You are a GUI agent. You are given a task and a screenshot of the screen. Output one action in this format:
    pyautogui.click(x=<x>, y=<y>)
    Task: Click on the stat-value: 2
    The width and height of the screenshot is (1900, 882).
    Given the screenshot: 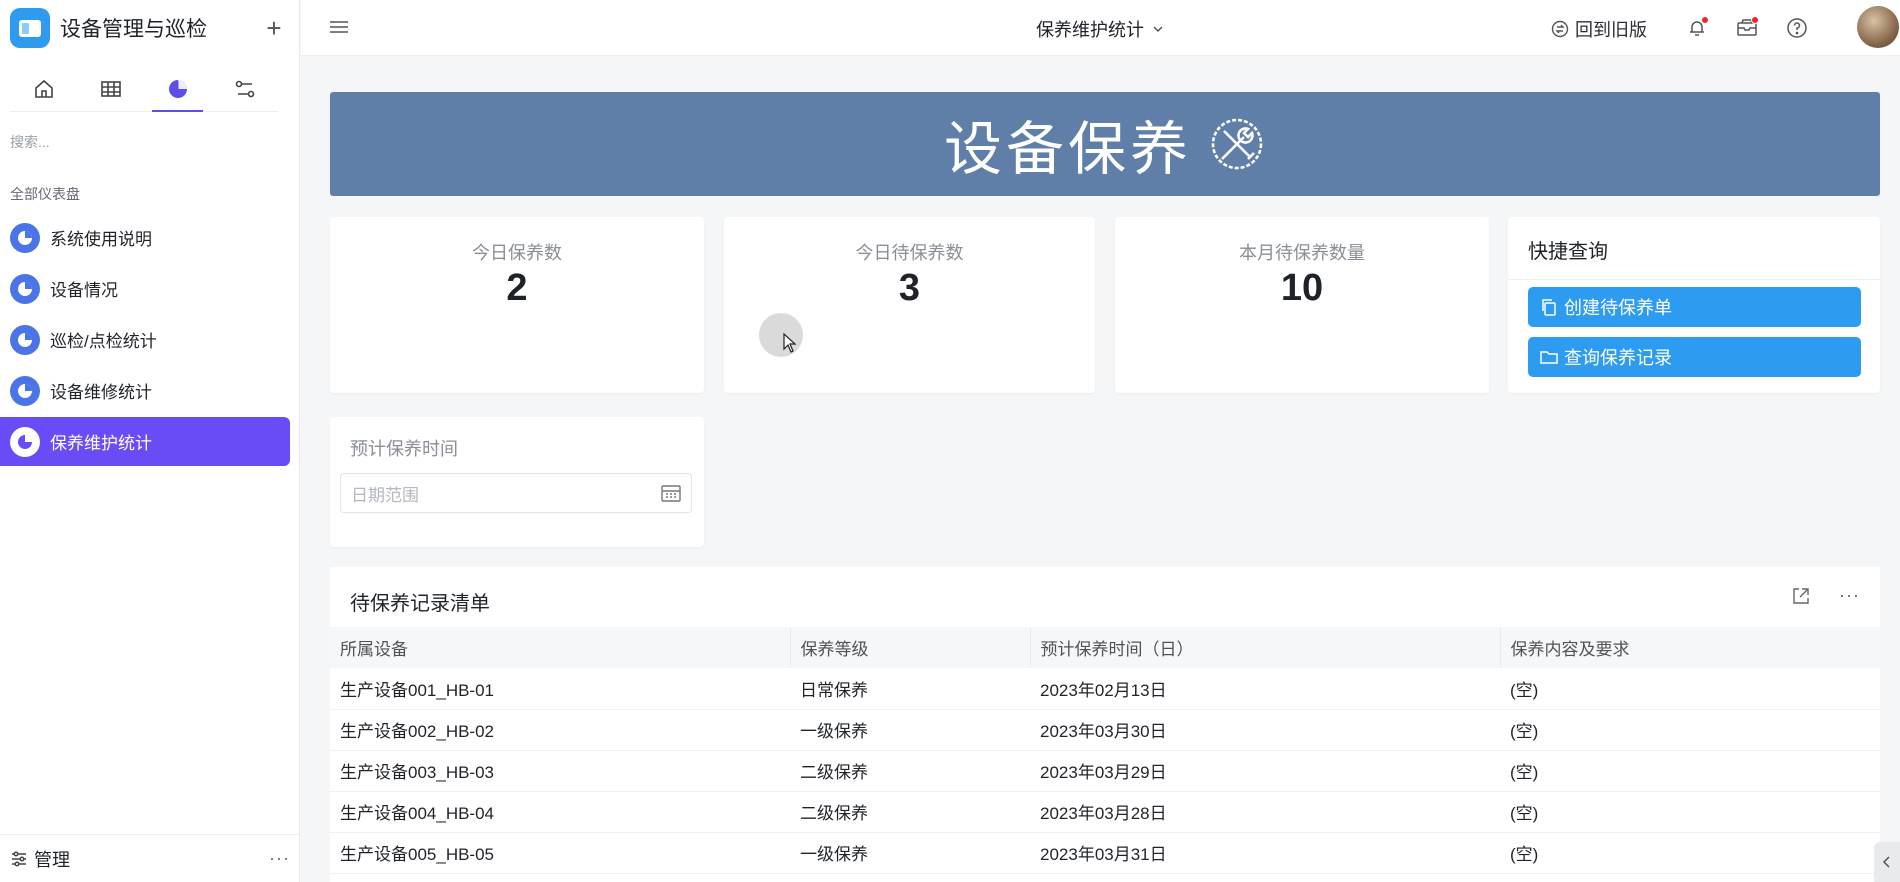 What is the action you would take?
    pyautogui.click(x=517, y=288)
    